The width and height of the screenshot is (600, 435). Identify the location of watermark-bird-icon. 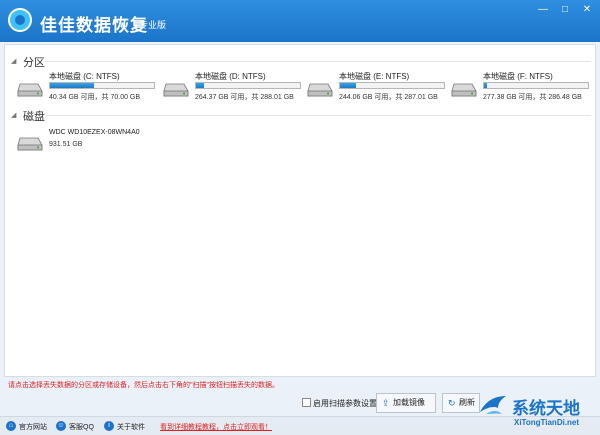
(493, 405).